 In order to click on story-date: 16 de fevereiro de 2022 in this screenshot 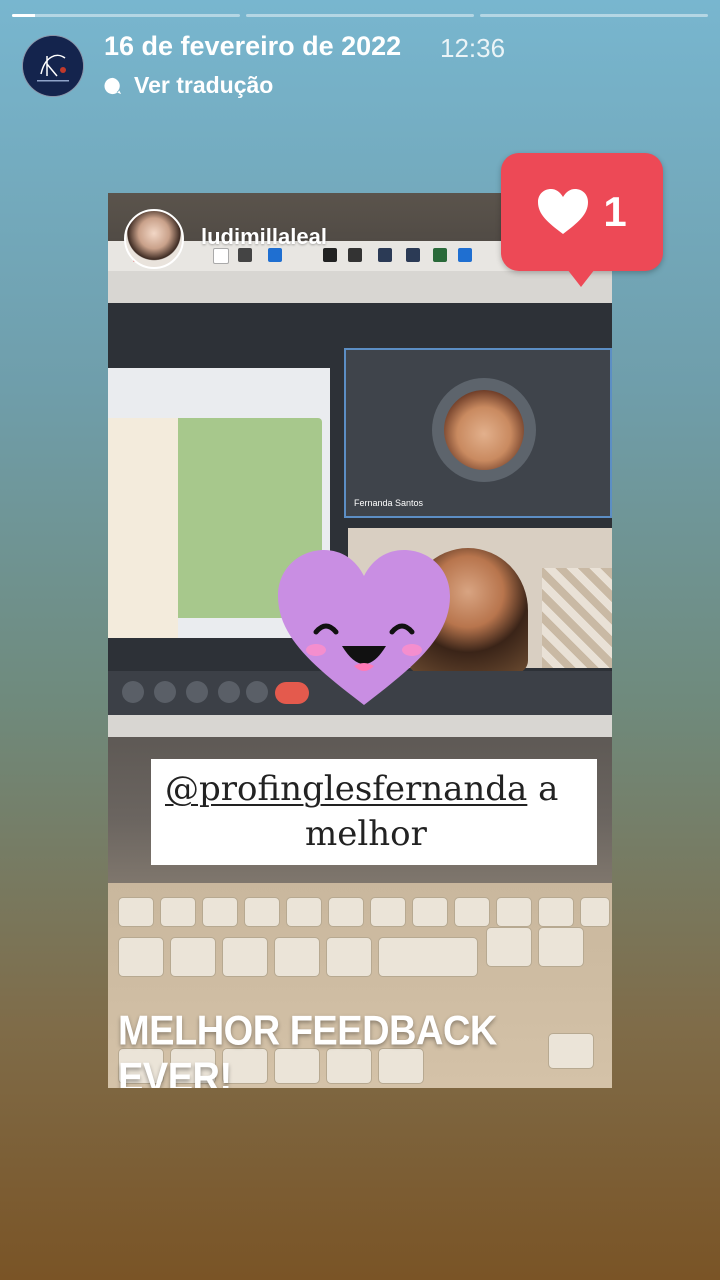, I will do `click(253, 46)`.